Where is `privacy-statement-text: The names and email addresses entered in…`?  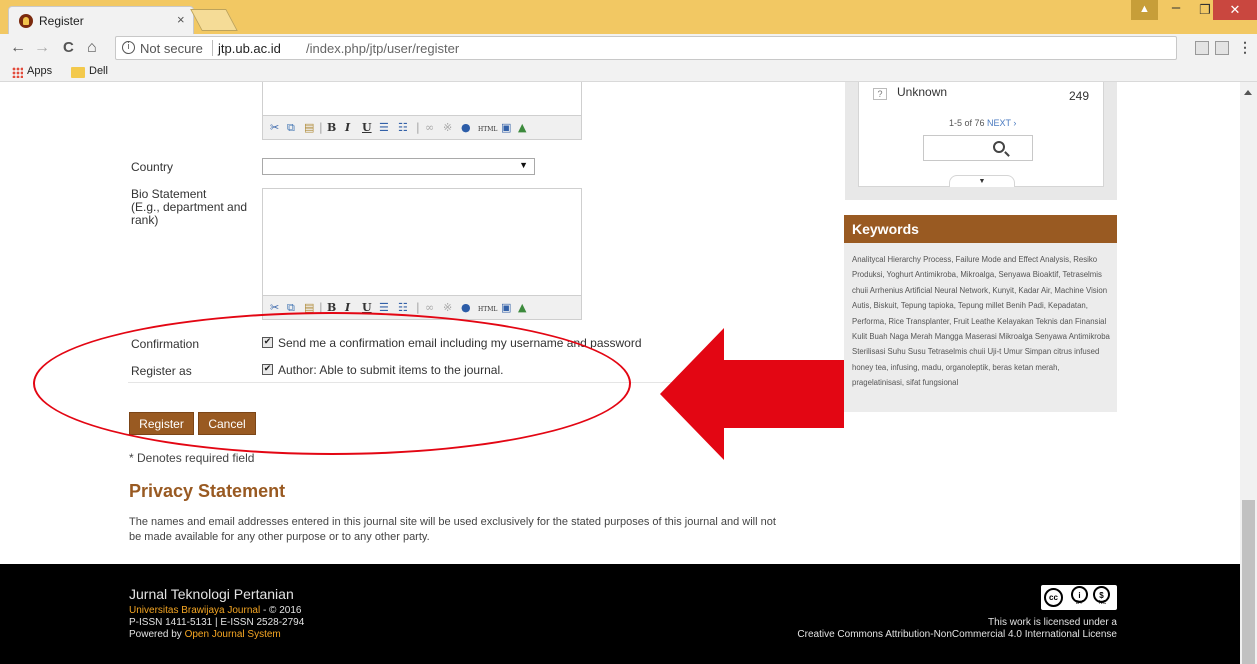 privacy-statement-text: The names and email addresses entered in… is located at coordinates (452, 529).